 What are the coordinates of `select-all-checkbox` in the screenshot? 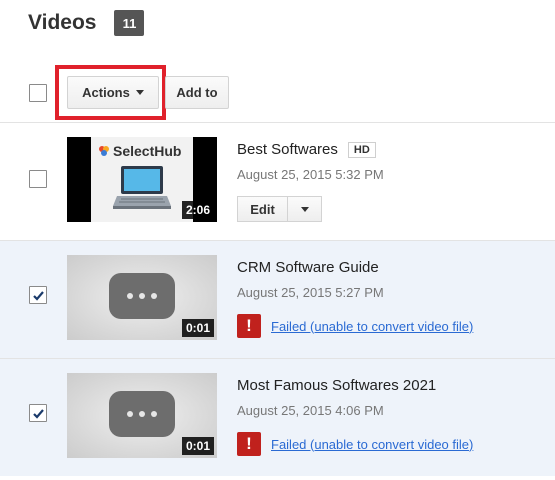 It's located at (38, 93).